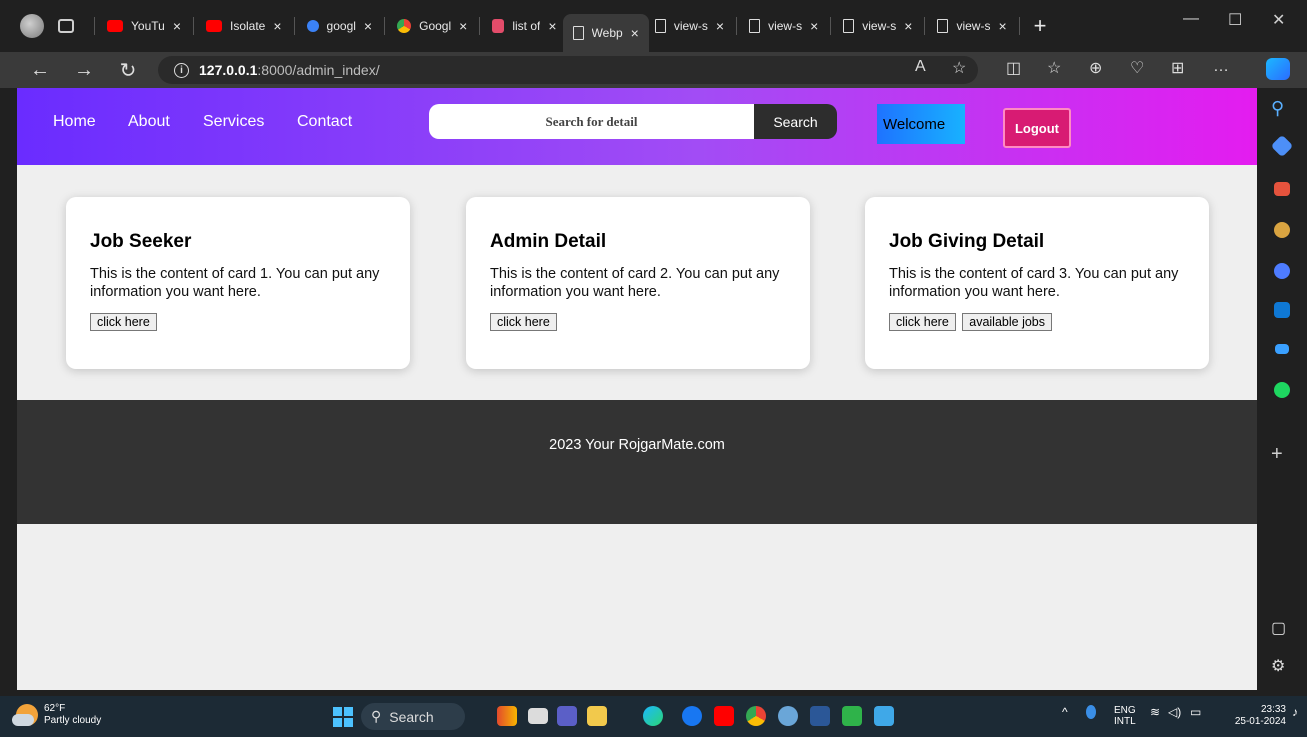  Describe the element at coordinates (1282, 230) in the screenshot. I see `games-icon` at that location.